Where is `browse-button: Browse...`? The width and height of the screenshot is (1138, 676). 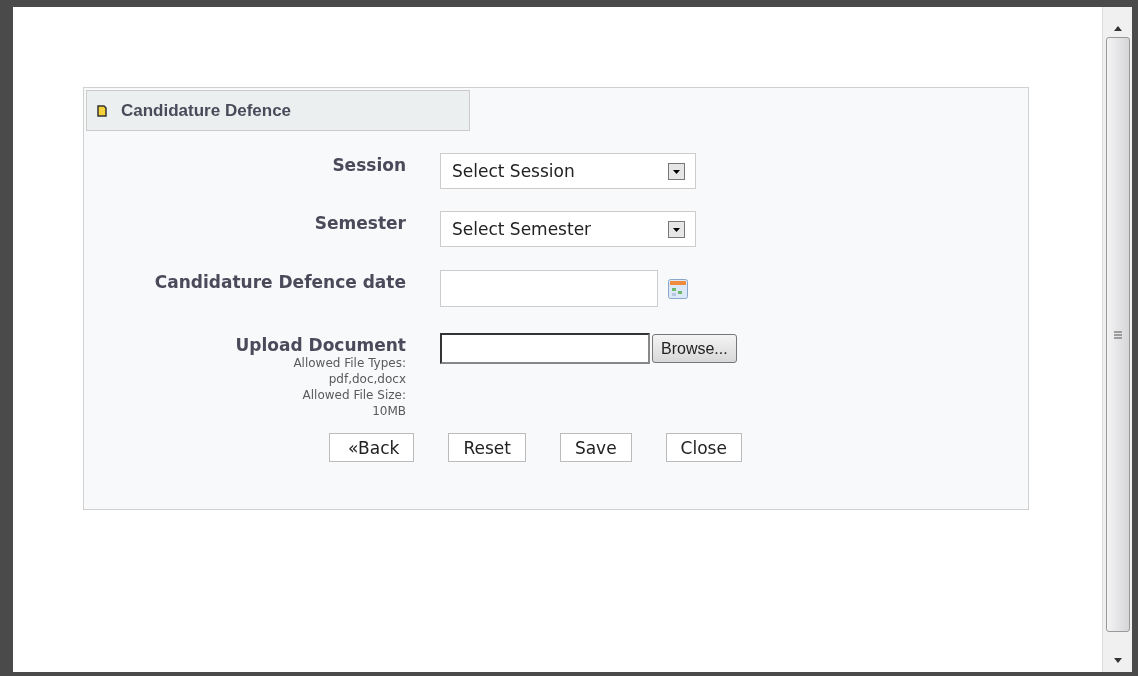 browse-button: Browse... is located at coordinates (694, 348).